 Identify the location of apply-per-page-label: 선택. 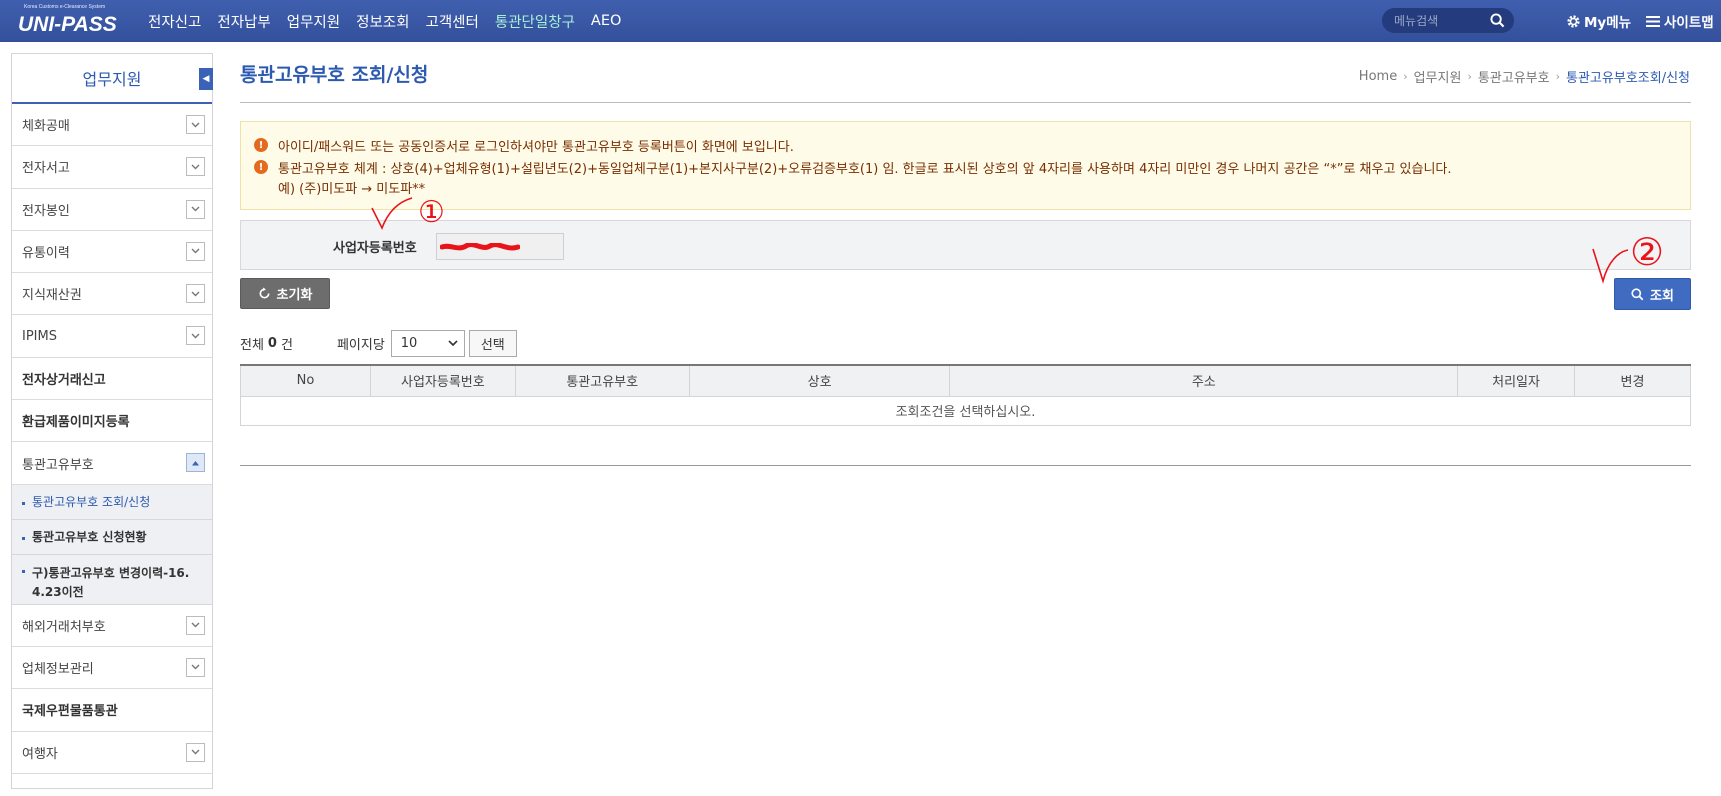
(492, 345).